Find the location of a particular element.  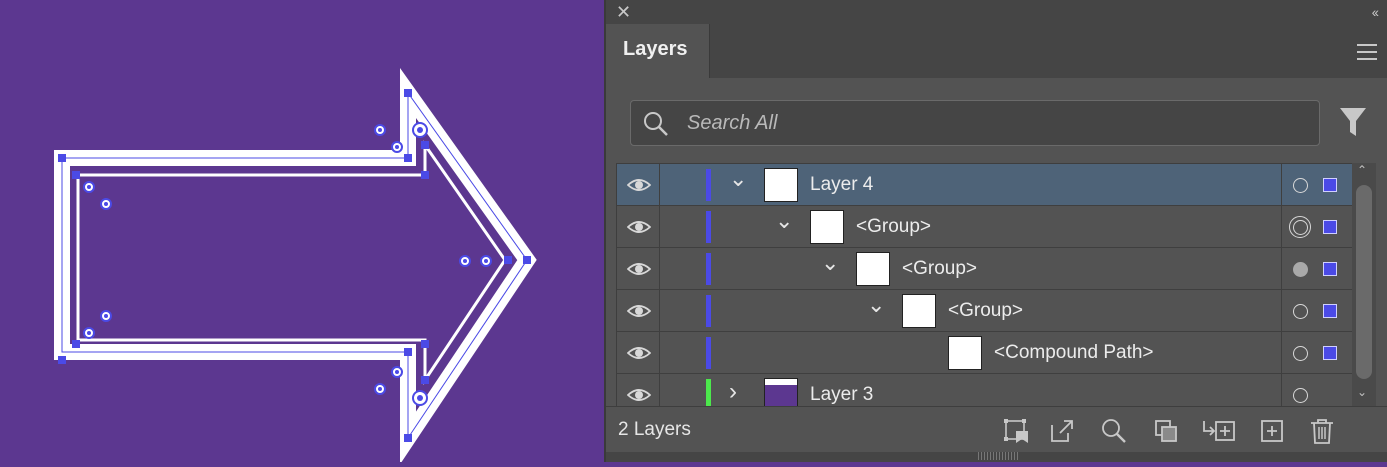

filter-icon is located at coordinates (1353, 122).